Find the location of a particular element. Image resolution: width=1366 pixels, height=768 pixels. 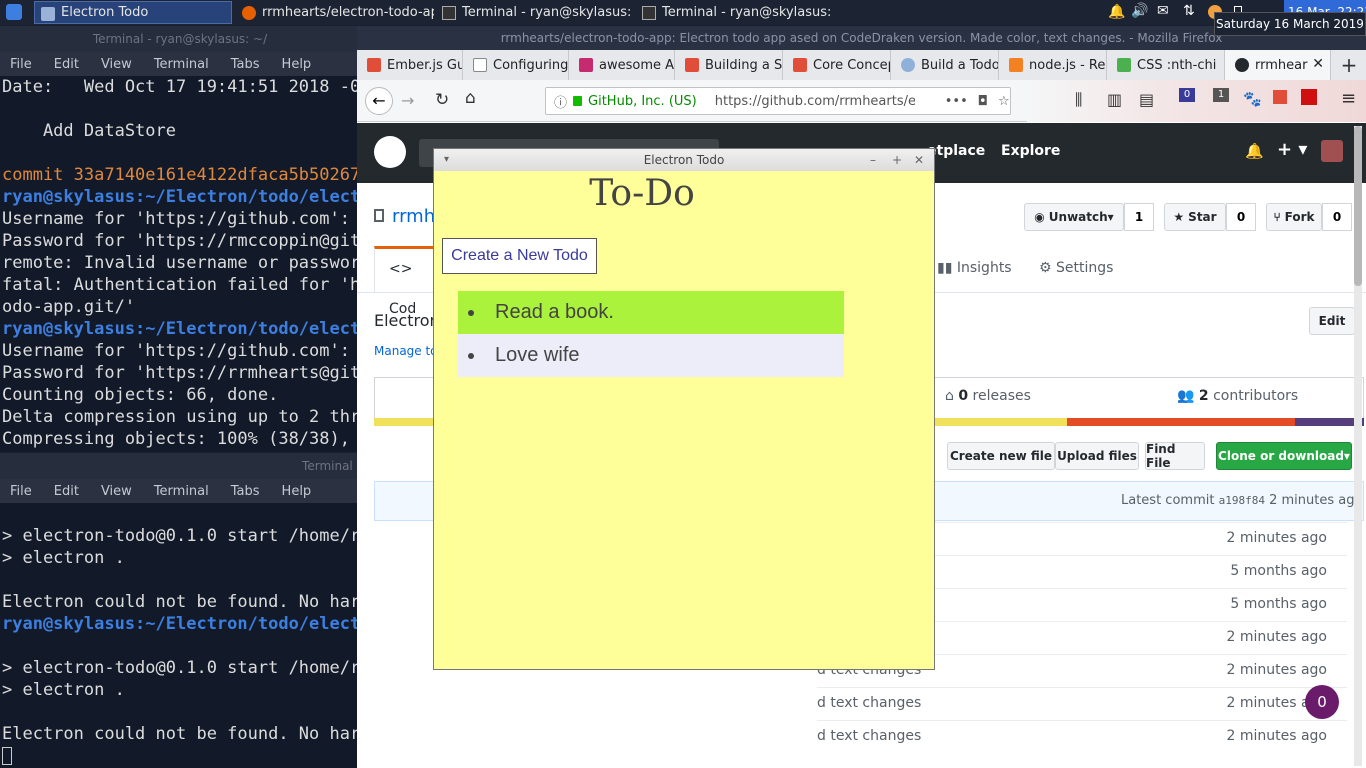

code-icon: <> is located at coordinates (401, 269).